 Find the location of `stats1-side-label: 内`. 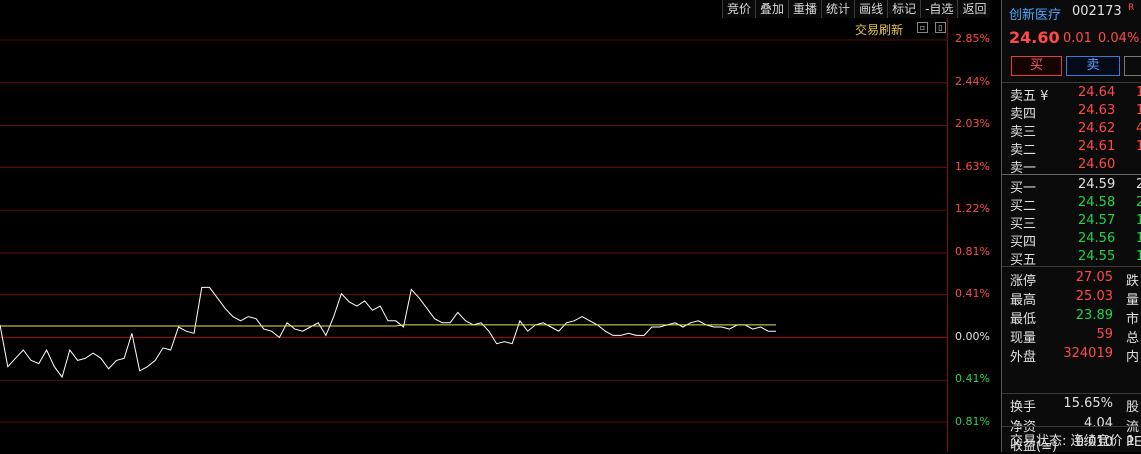

stats1-side-label: 内 is located at coordinates (1133, 357).